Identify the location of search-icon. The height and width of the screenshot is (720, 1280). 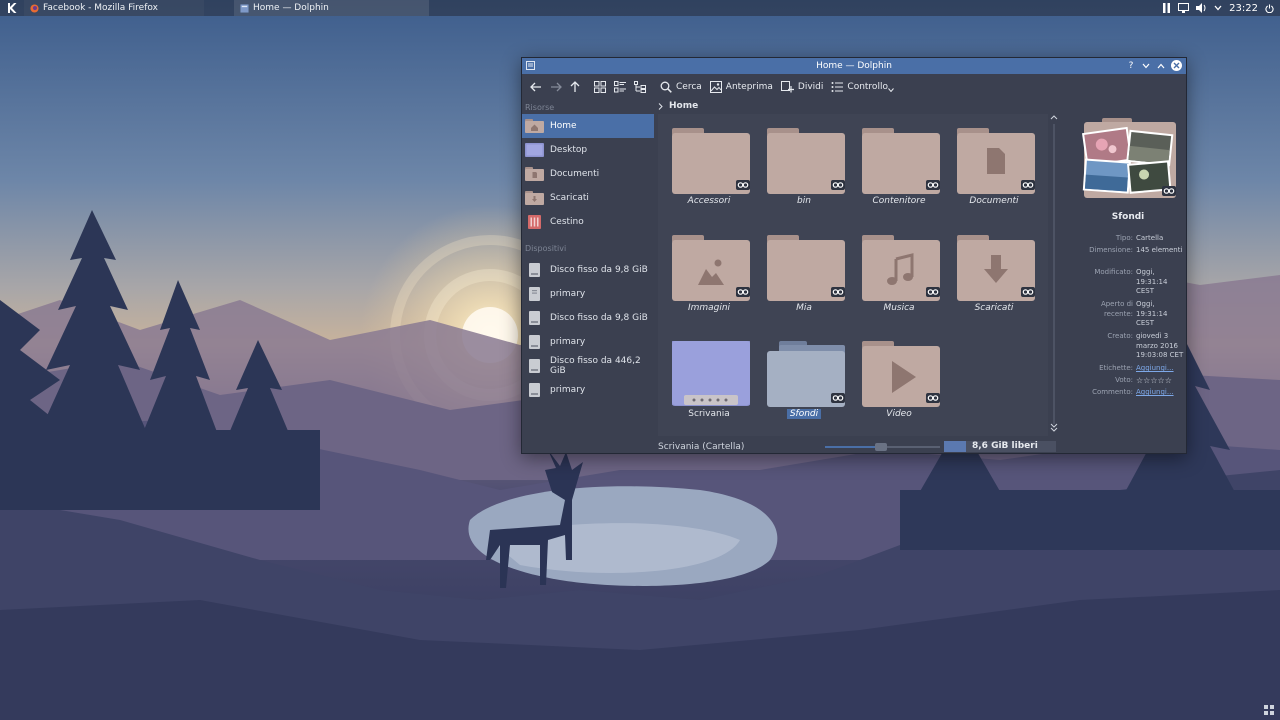
(666, 87).